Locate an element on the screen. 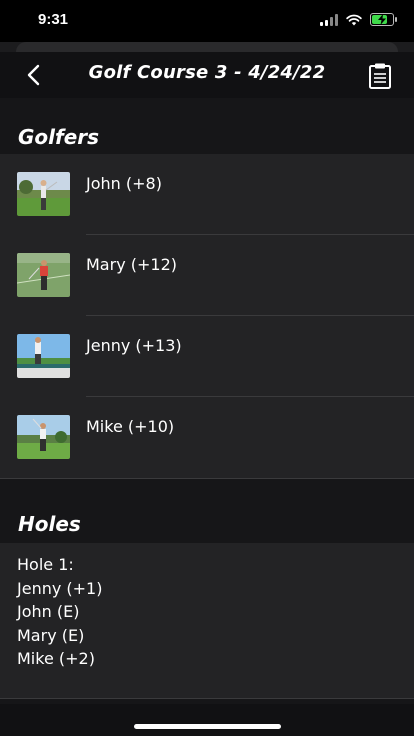 This screenshot has width=414, height=736. golfer-row: Mike (+10) is located at coordinates (207, 437).